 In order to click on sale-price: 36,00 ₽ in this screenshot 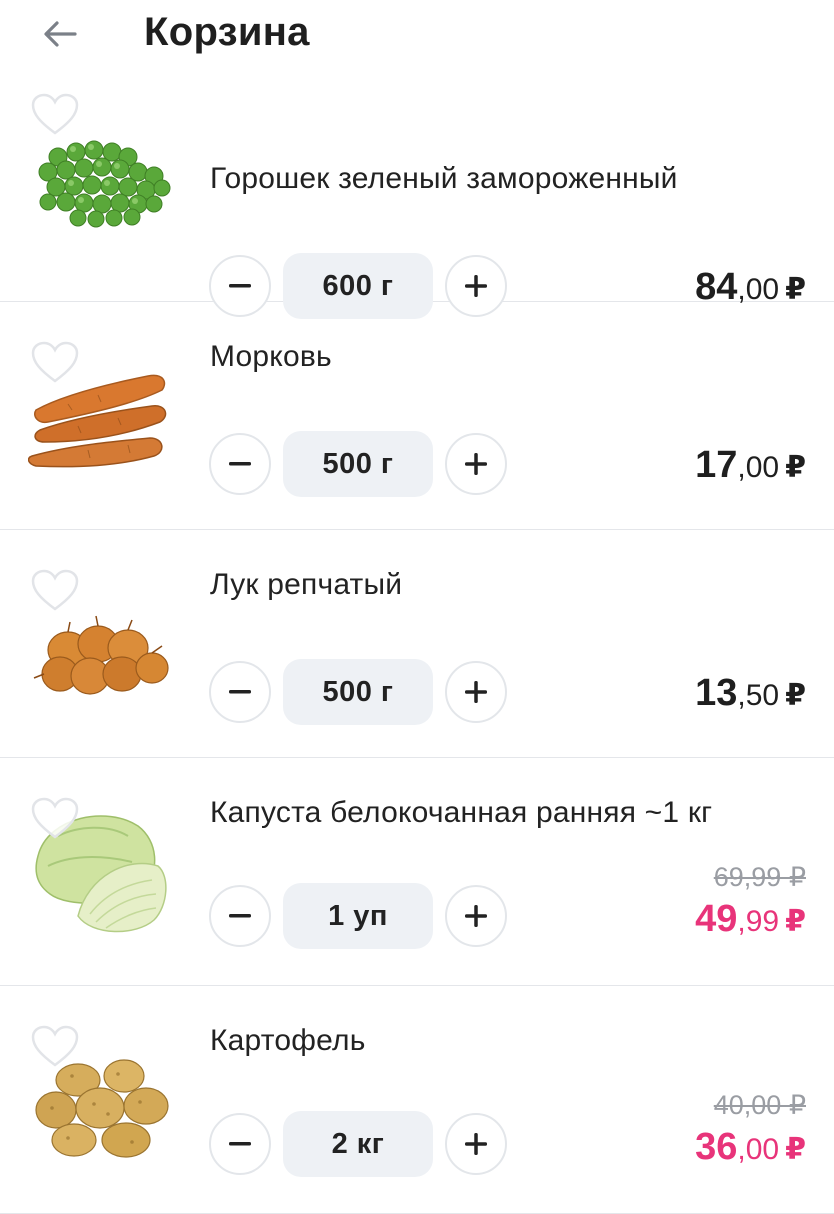, I will do `click(750, 1147)`.